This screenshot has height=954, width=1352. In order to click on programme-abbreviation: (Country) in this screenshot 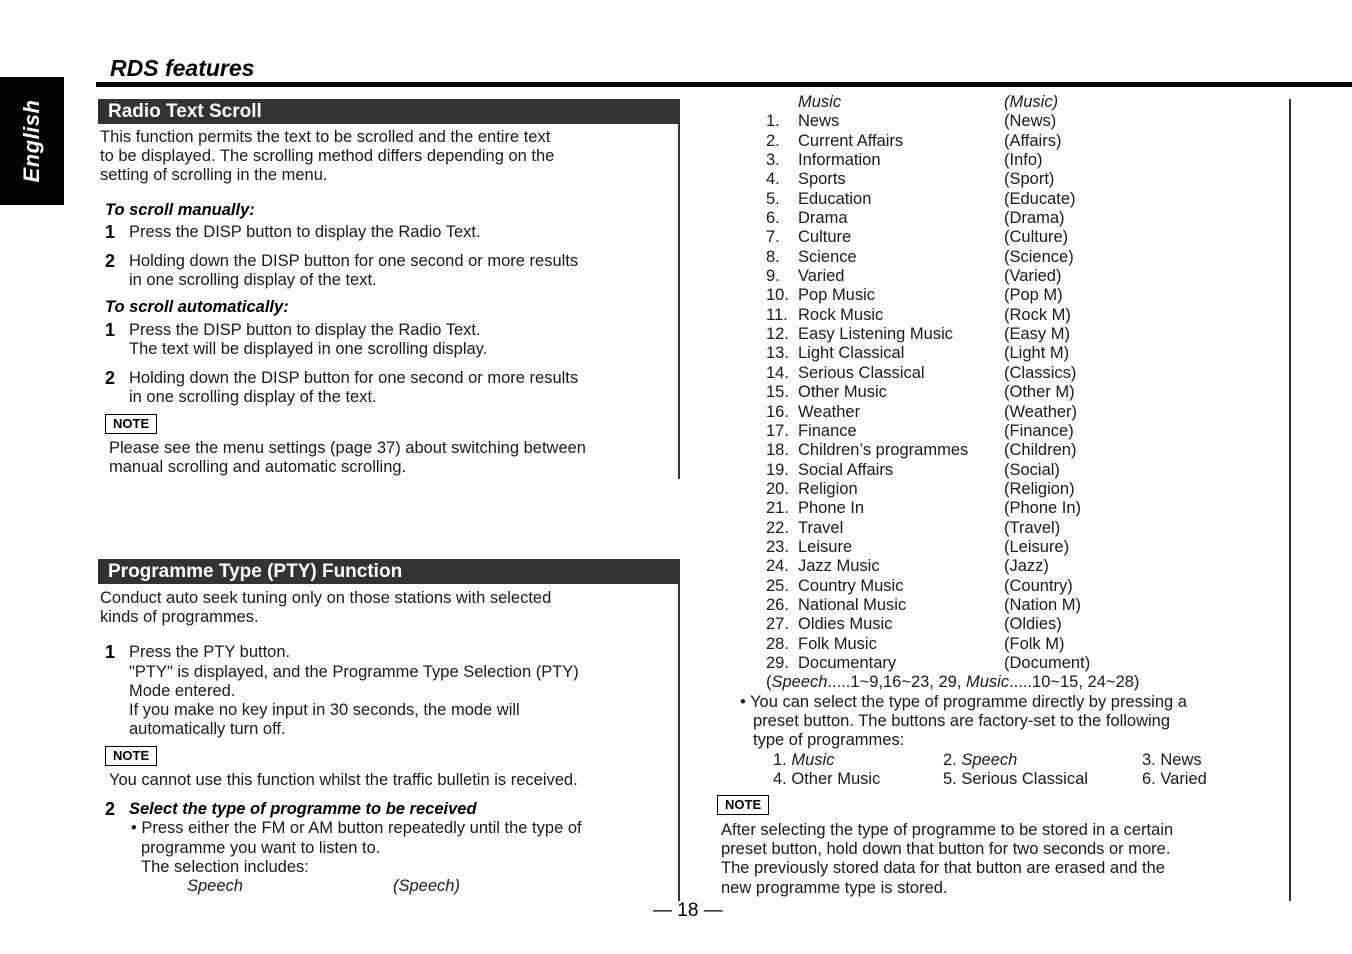, I will do `click(1038, 585)`.